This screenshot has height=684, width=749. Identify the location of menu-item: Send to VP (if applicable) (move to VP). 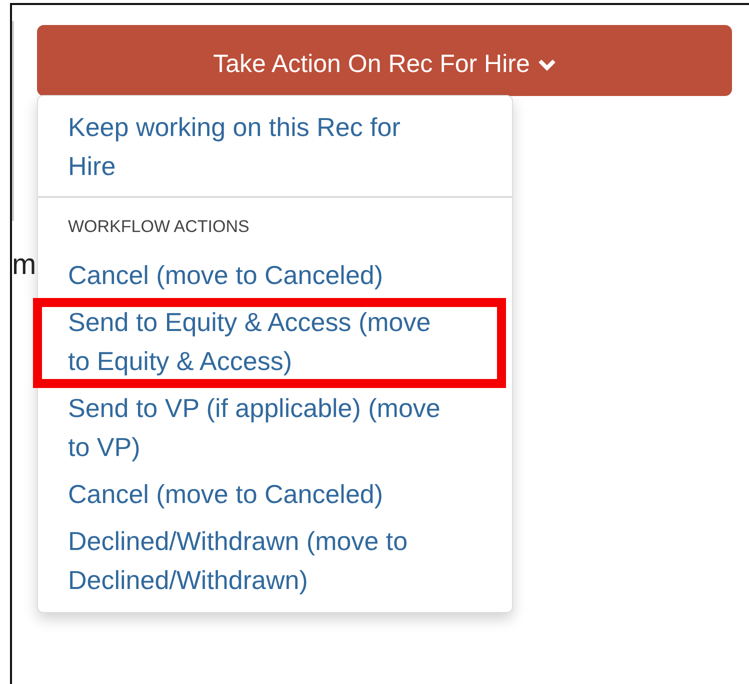
(275, 428).